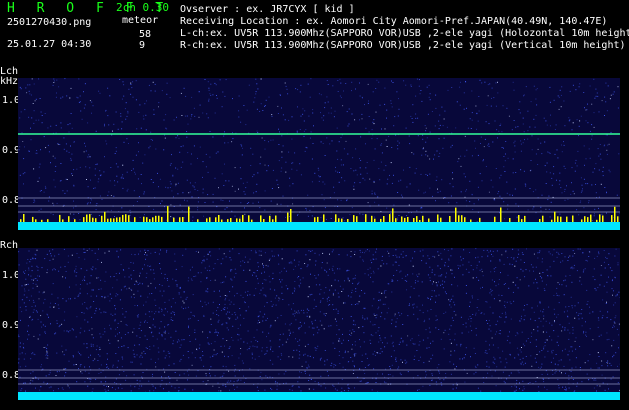 The height and width of the screenshot is (410, 629). What do you see at coordinates (49, 22) in the screenshot?
I see `filename-label: 2501270430.png` at bounding box center [49, 22].